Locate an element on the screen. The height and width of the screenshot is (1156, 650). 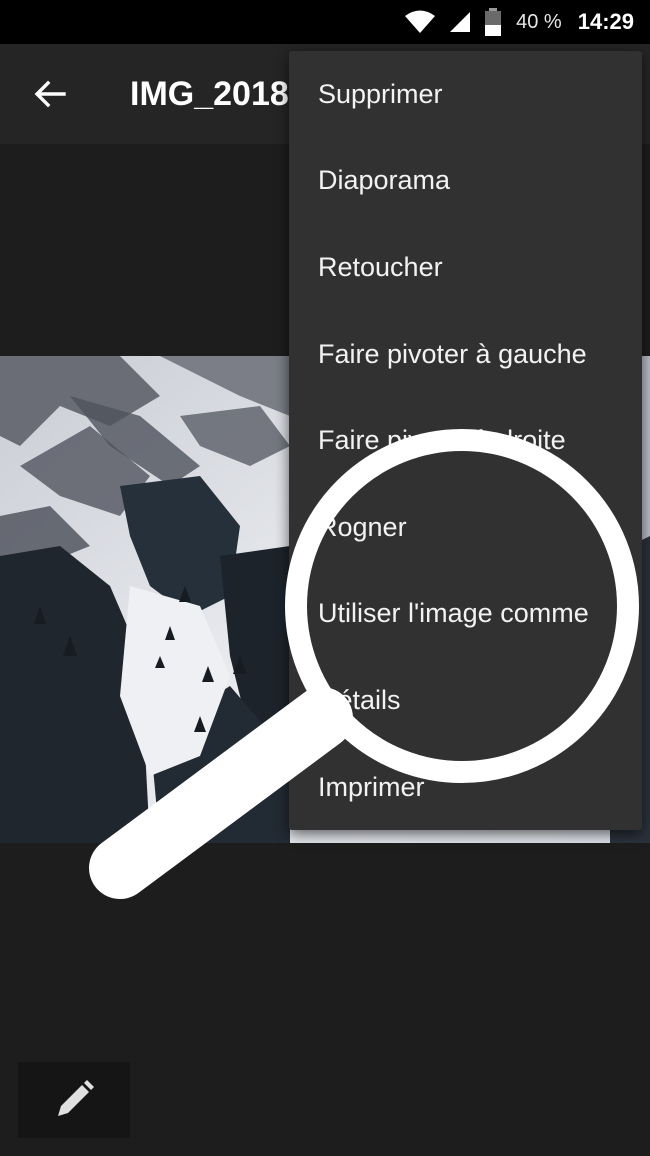
pencil-icon is located at coordinates (76, 1098).